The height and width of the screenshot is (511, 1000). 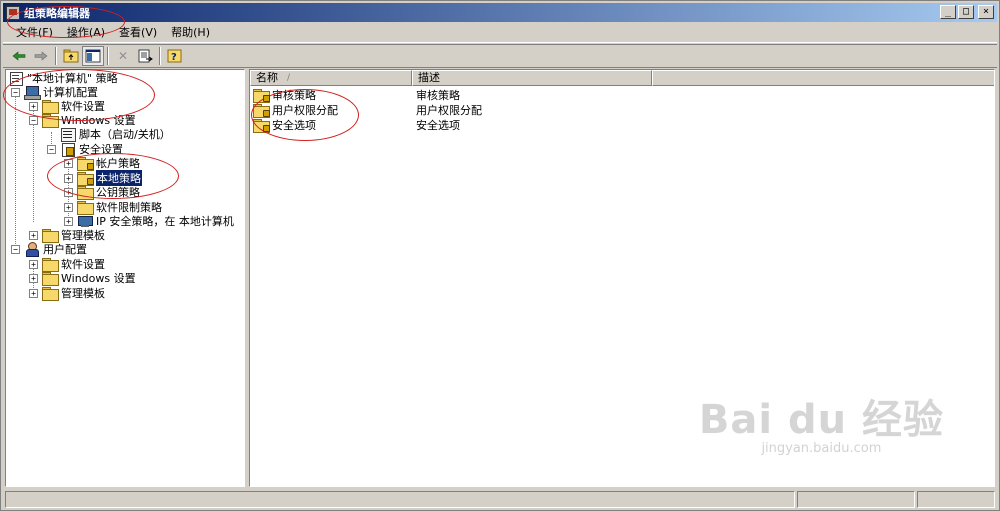 I want to click on tree-item-windows-settings: − Windows 设置, so click(x=82, y=120).